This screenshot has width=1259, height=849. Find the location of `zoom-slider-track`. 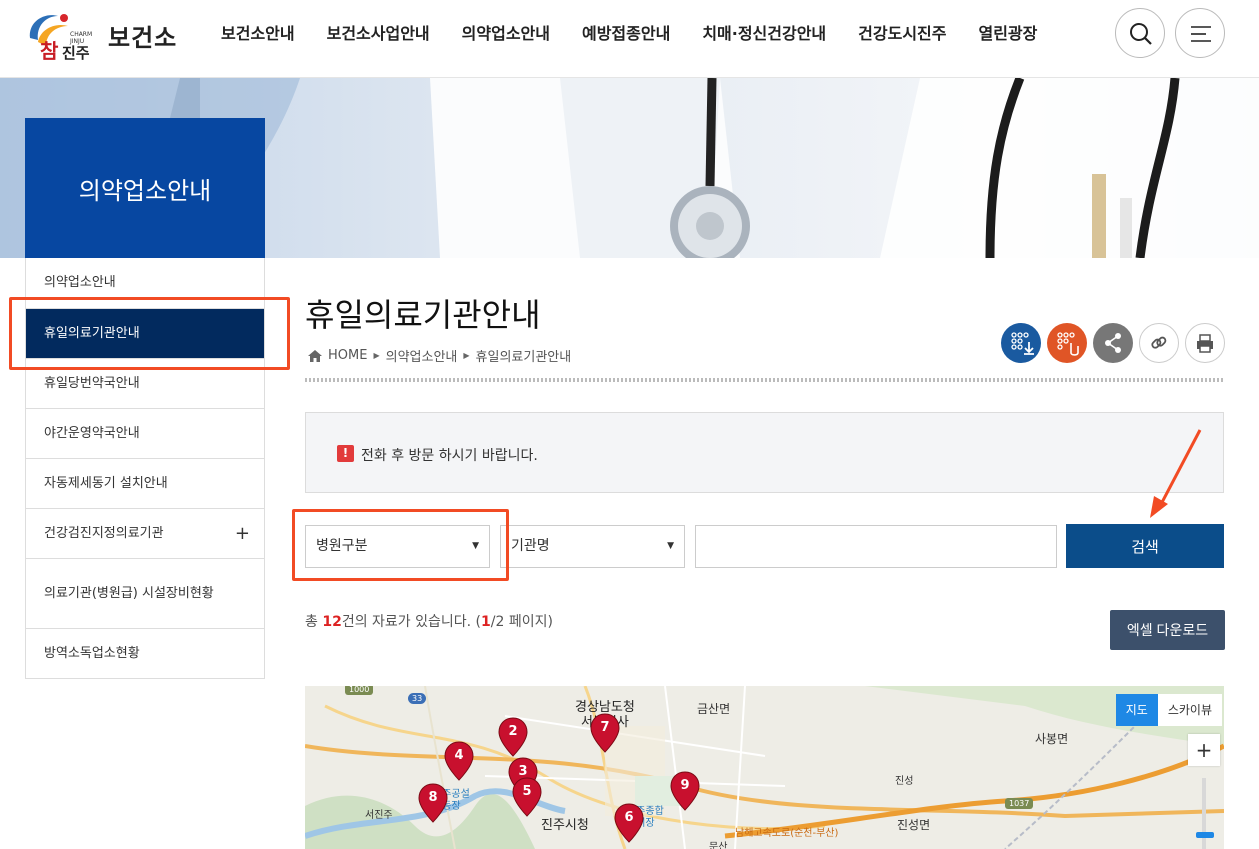

zoom-slider-track is located at coordinates (1204, 813).